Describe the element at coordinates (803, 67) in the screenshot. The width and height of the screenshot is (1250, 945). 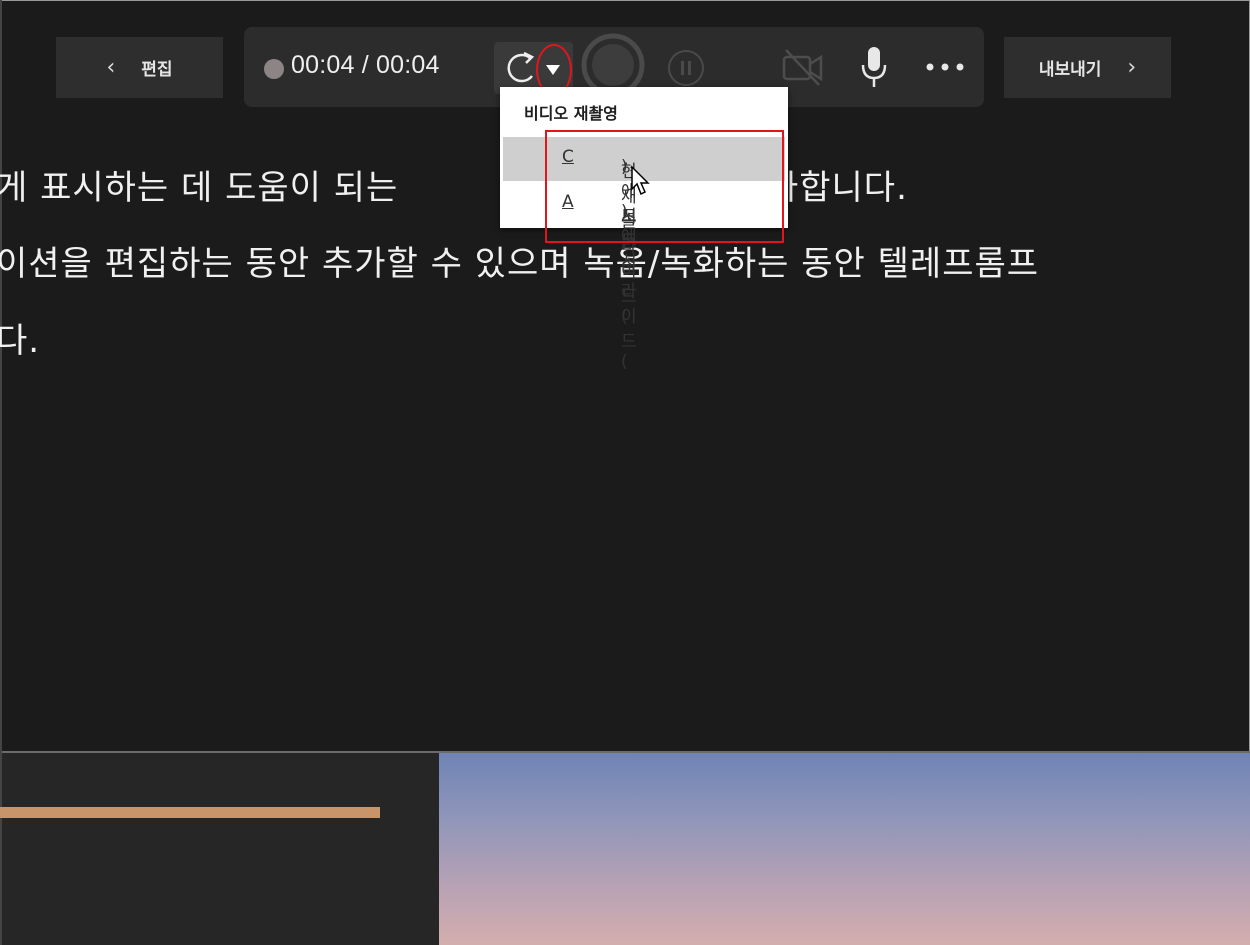
I see `camera-off-icon` at that location.